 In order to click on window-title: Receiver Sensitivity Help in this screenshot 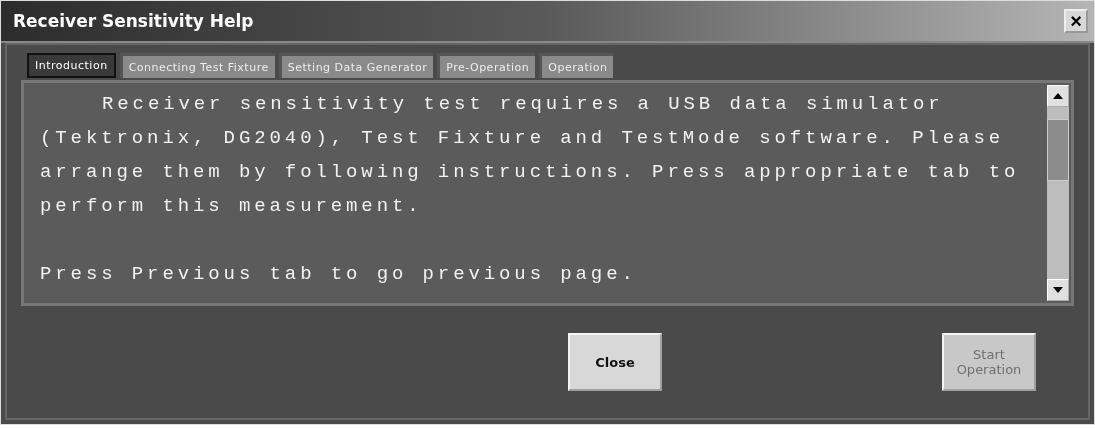, I will do `click(133, 21)`.